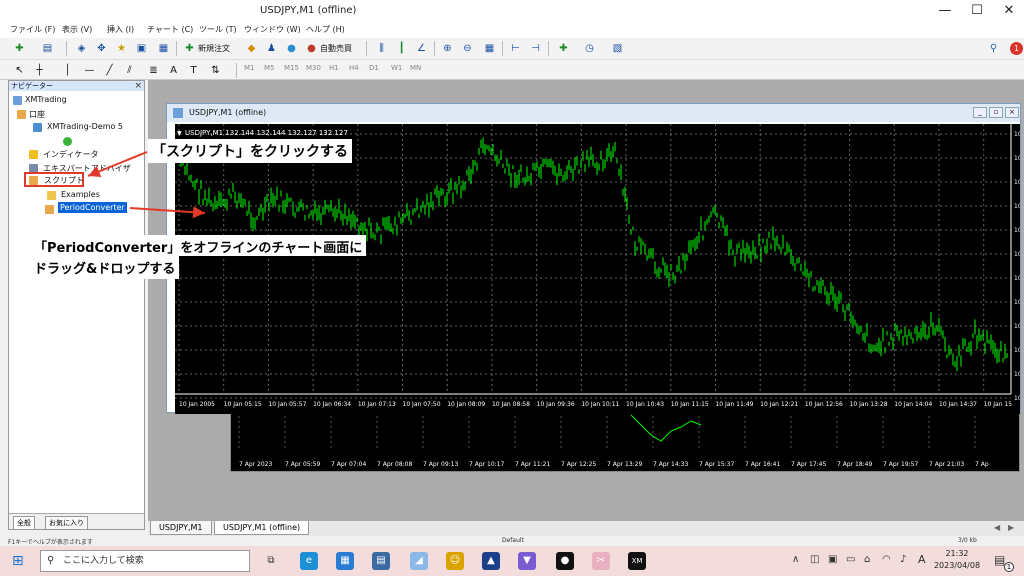 Image resolution: width=1024 pixels, height=576 pixels. What do you see at coordinates (193, 70) in the screenshot?
I see `text-label-icon: T` at bounding box center [193, 70].